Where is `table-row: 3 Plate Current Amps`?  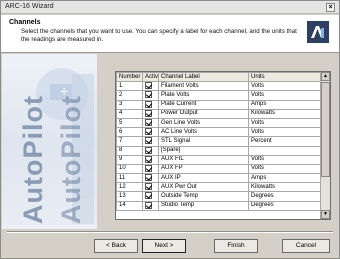
table-row: 3 Plate Current Amps is located at coordinates (219, 104).